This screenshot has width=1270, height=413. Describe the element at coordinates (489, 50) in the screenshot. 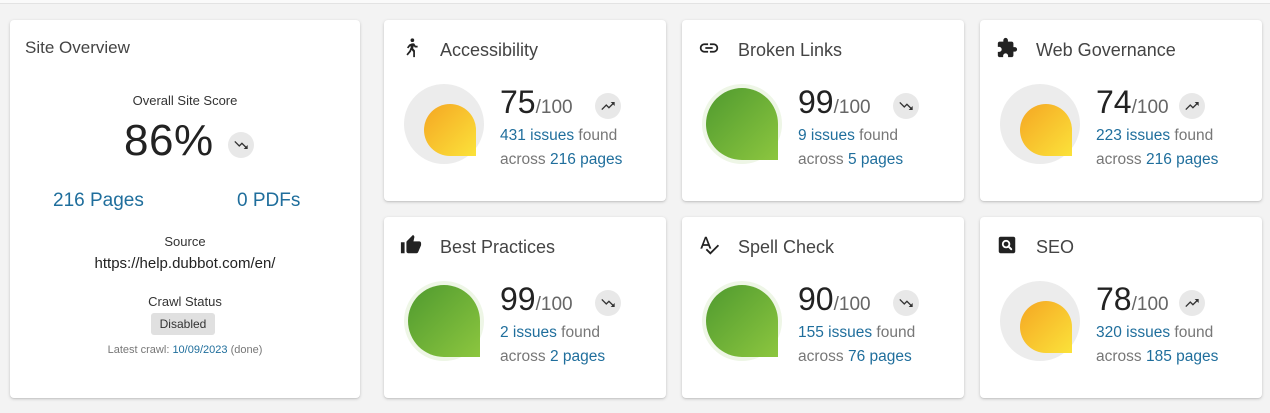

I see `metric-title: Accessibility` at that location.